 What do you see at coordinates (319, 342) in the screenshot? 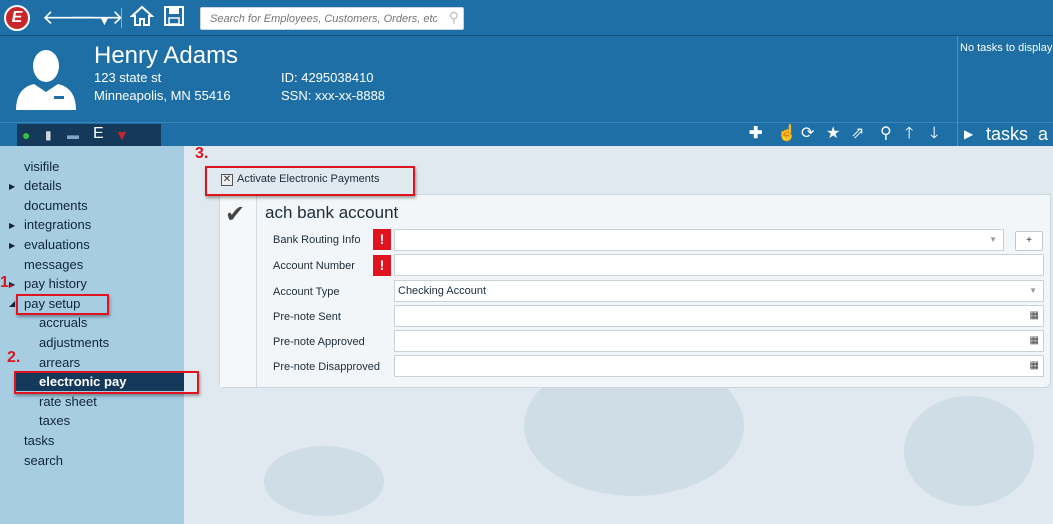
I see `prenote-approved-label: Pre-note Approved` at bounding box center [319, 342].